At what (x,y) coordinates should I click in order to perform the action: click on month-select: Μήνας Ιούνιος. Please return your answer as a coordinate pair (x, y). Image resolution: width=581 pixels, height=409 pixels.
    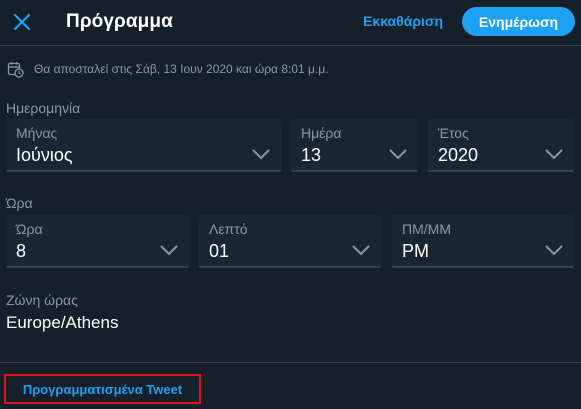
    Looking at the image, I should click on (143, 145).